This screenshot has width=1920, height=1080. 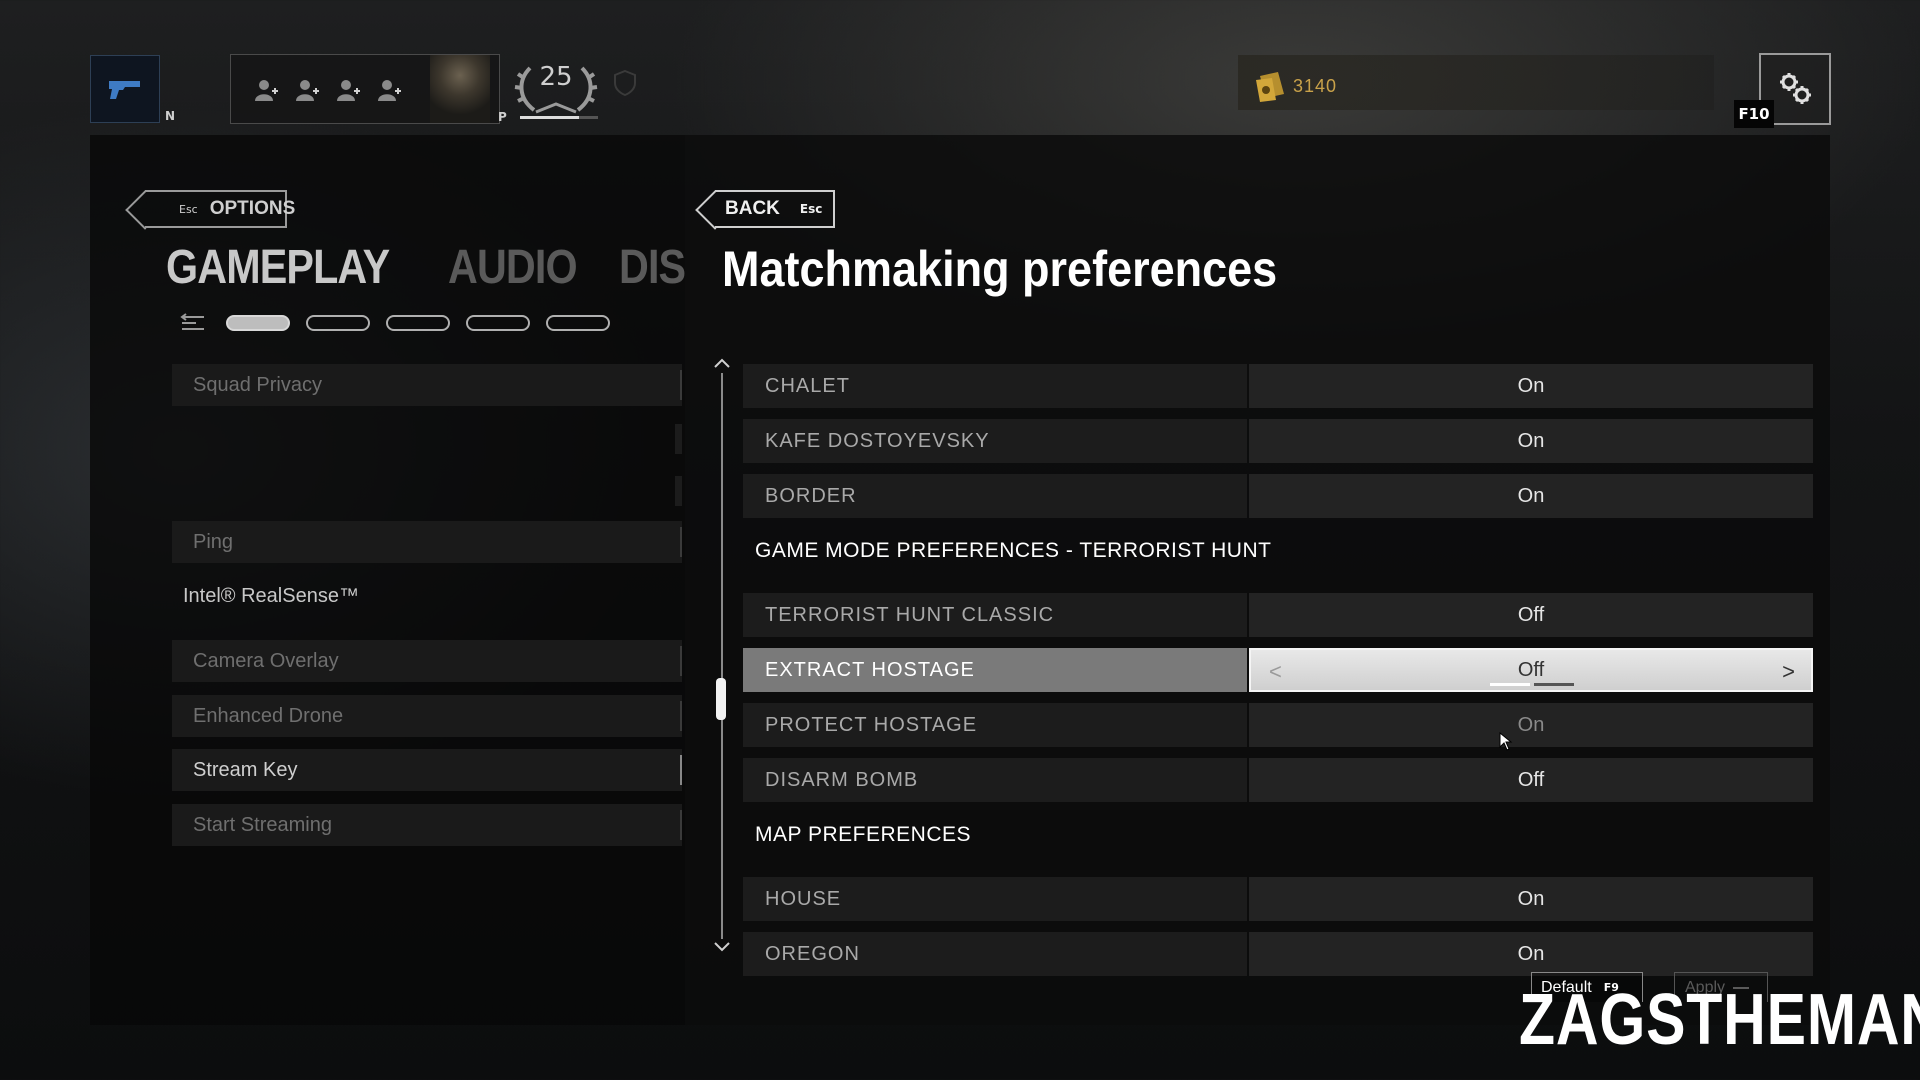 I want to click on setting-value-selector: < Off >, so click(x=1531, y=670).